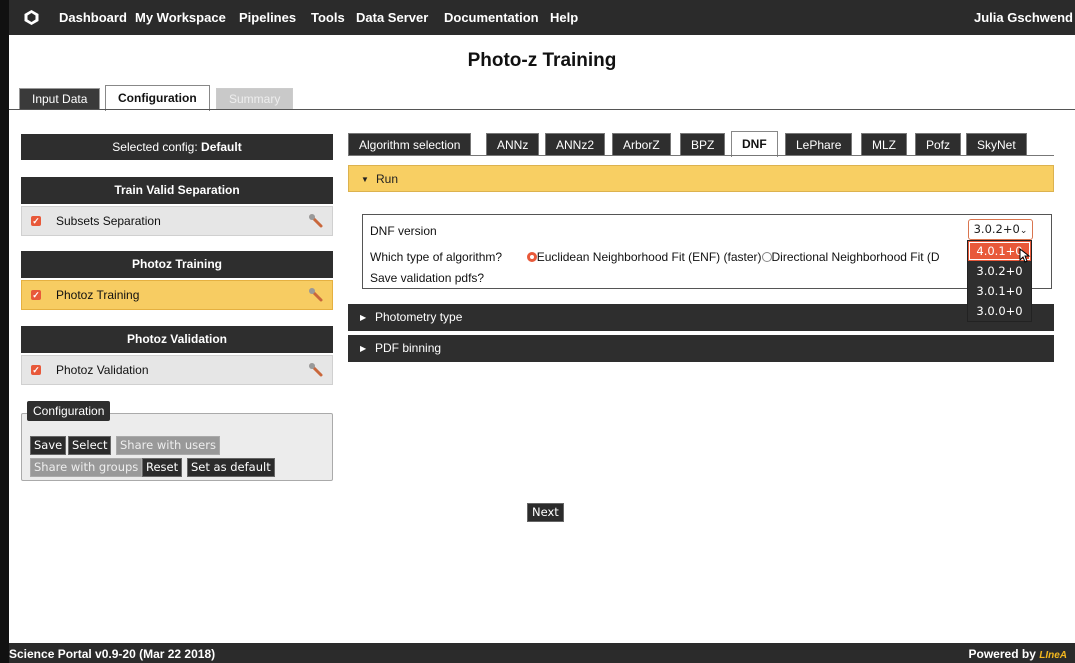  Describe the element at coordinates (102, 370) in the screenshot. I see `sidebar-item-label: Photoz Validation` at that location.